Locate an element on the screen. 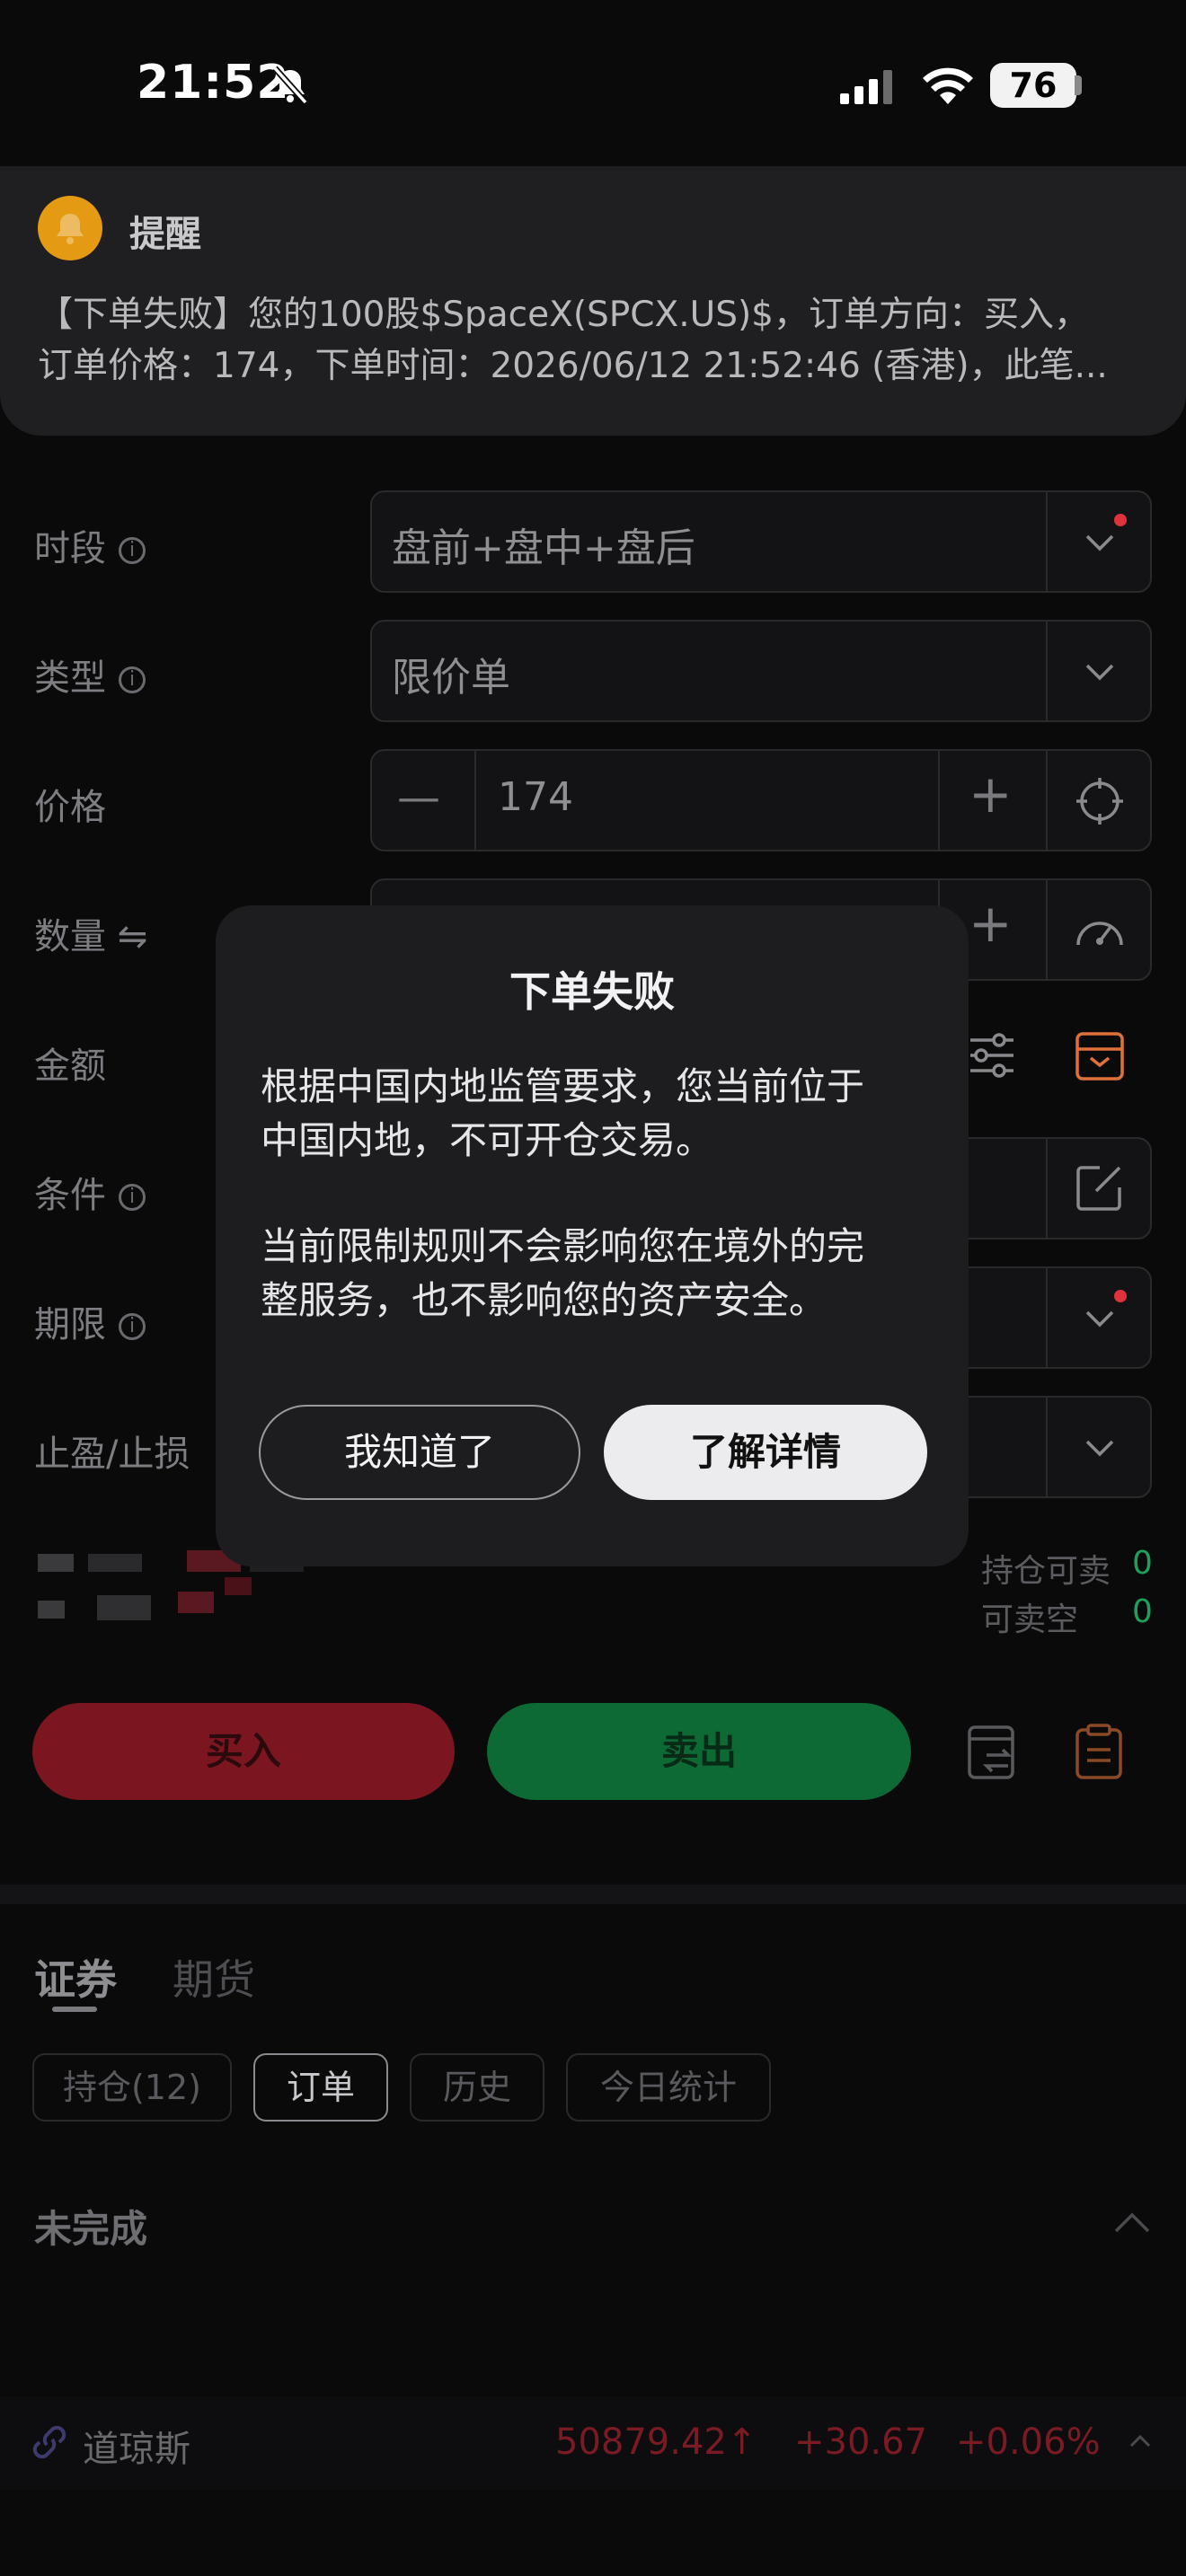  crosshair-icon is located at coordinates (1100, 801).